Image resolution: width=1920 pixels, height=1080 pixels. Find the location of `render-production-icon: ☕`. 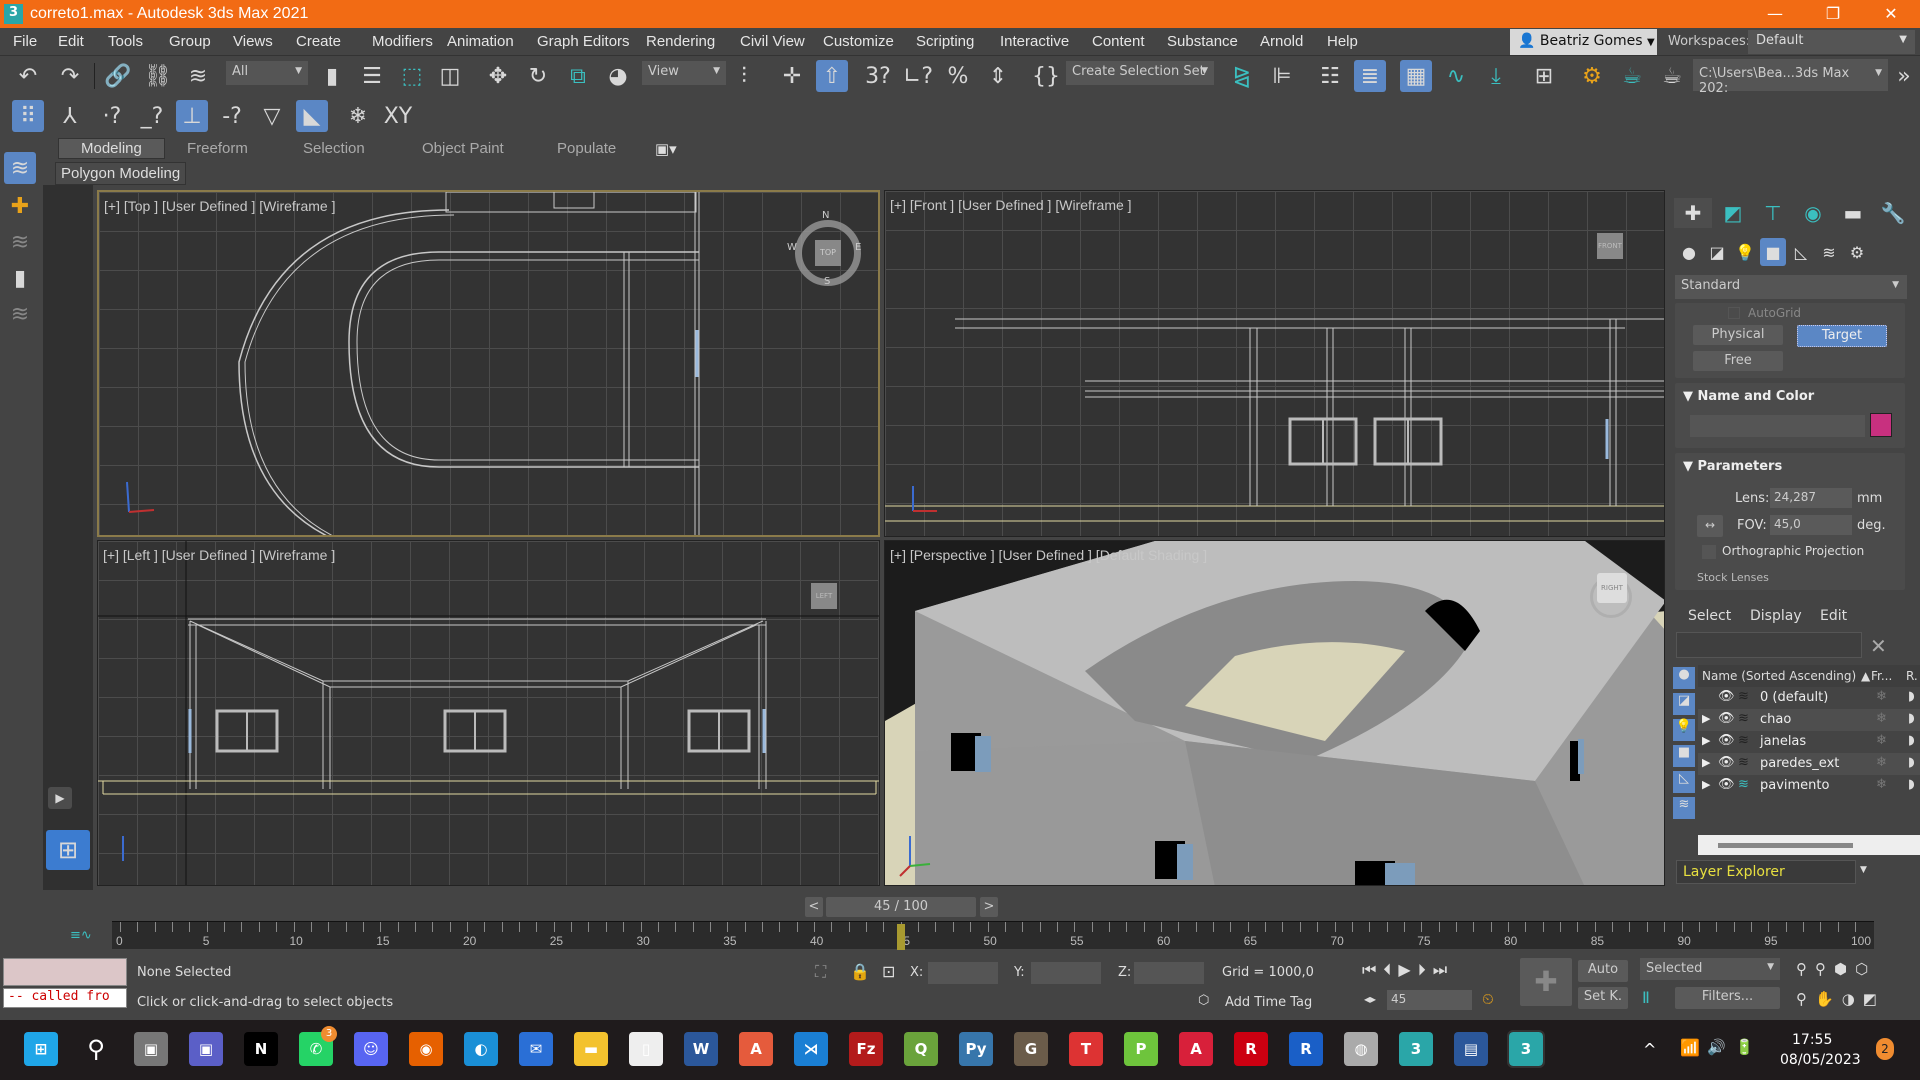

render-production-icon: ☕ is located at coordinates (1672, 76).